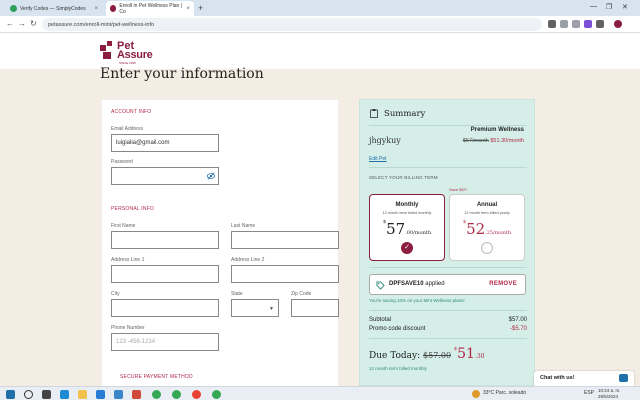 The image size is (640, 400). What do you see at coordinates (447, 284) in the screenshot?
I see `promo-code-box: DPFSAVE10 applied REMOVE` at bounding box center [447, 284].